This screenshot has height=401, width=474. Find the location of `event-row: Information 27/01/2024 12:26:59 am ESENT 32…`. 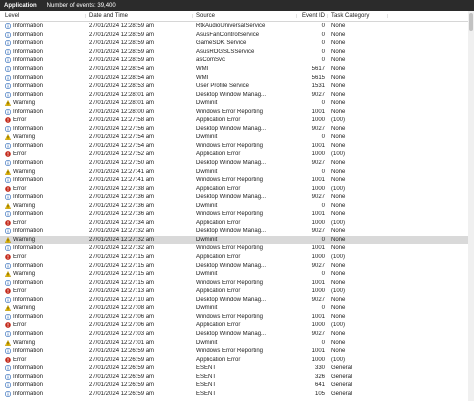

event-row: Information 27/01/2024 12:26:59 am ESENT 32… is located at coordinates (237, 376).